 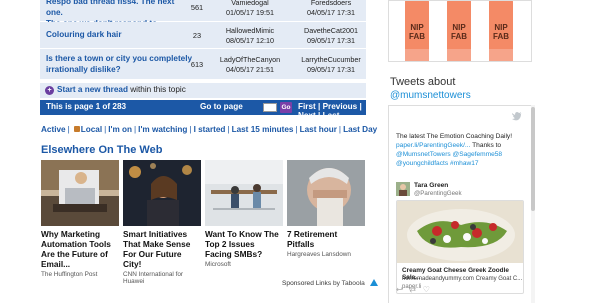 I want to click on like-icon: ♡, so click(x=426, y=289).